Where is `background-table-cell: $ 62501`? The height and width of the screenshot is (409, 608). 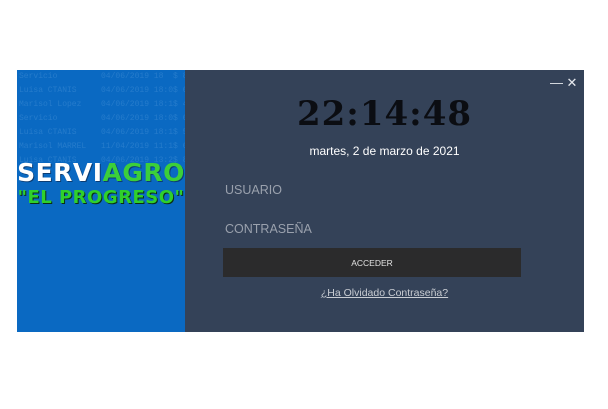
background-table-cell: $ 62501 is located at coordinates (179, 90).